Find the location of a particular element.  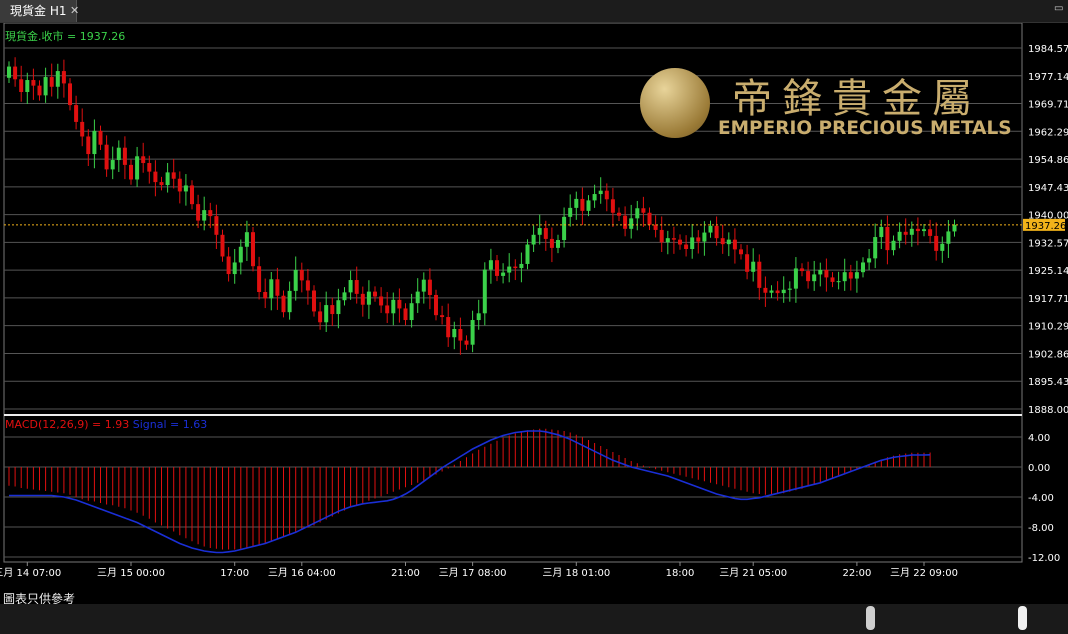

time-tick-label: 22:00 is located at coordinates (856, 573).